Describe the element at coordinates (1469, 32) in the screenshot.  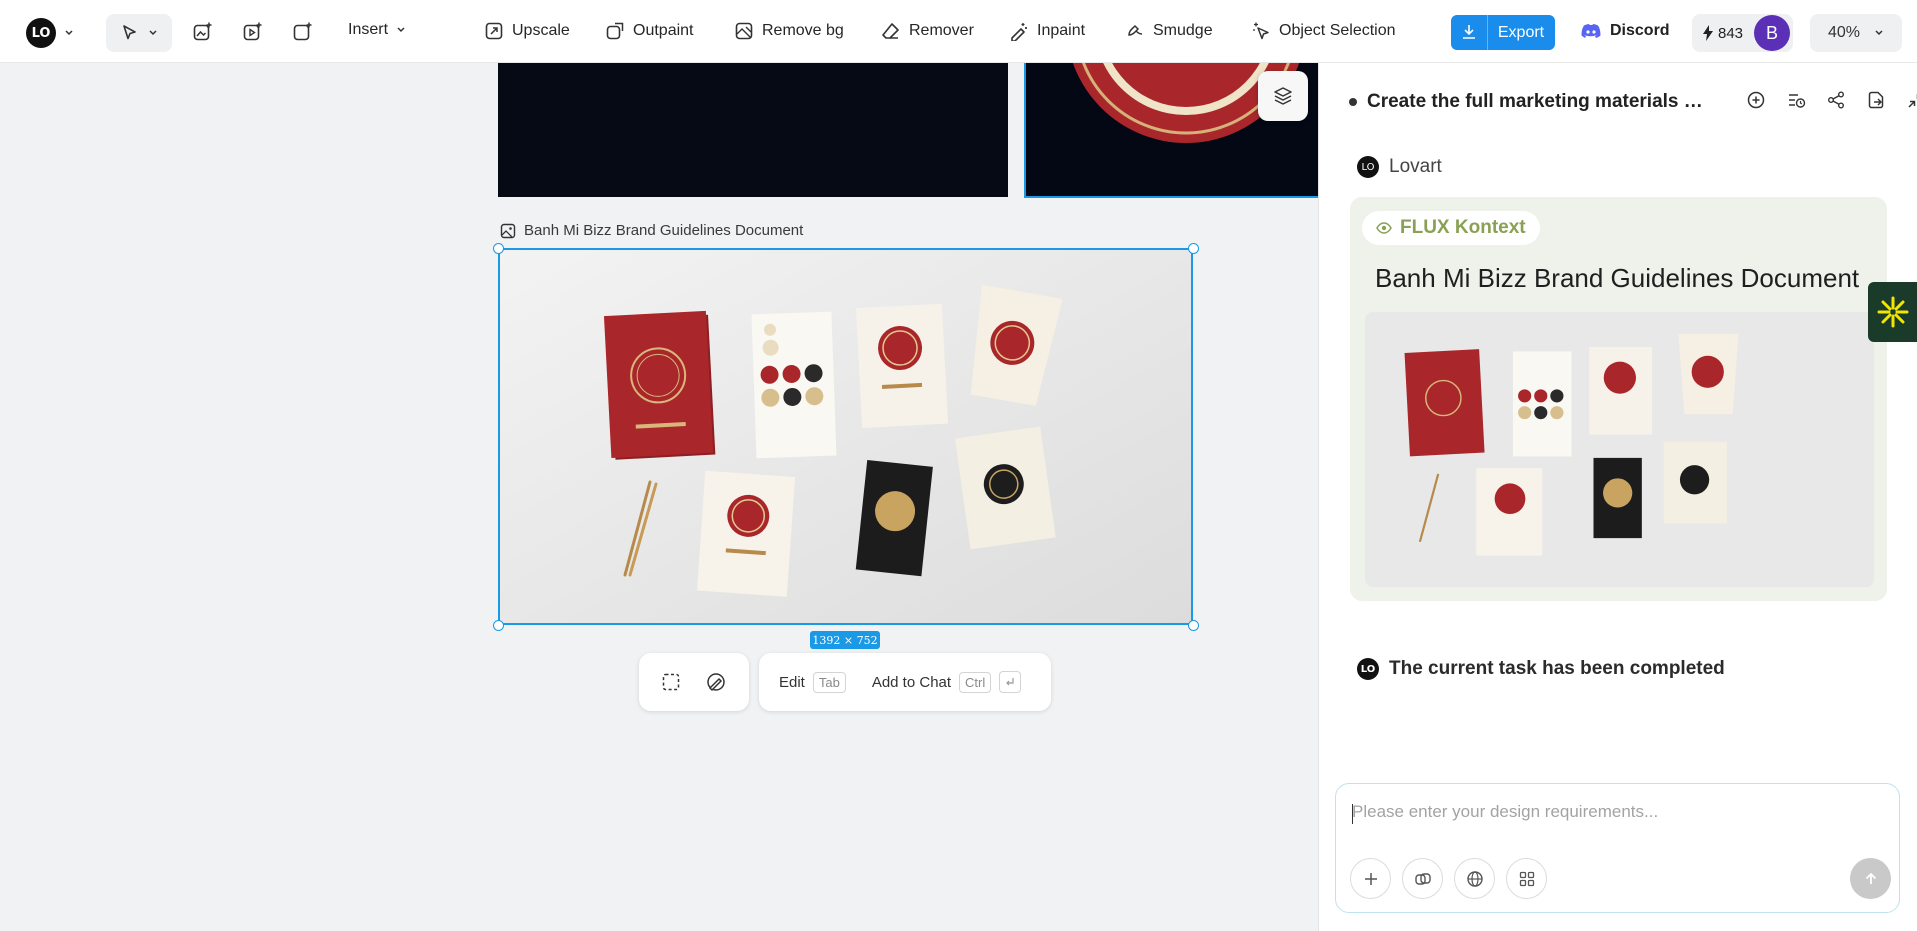
I see `download-icon` at that location.